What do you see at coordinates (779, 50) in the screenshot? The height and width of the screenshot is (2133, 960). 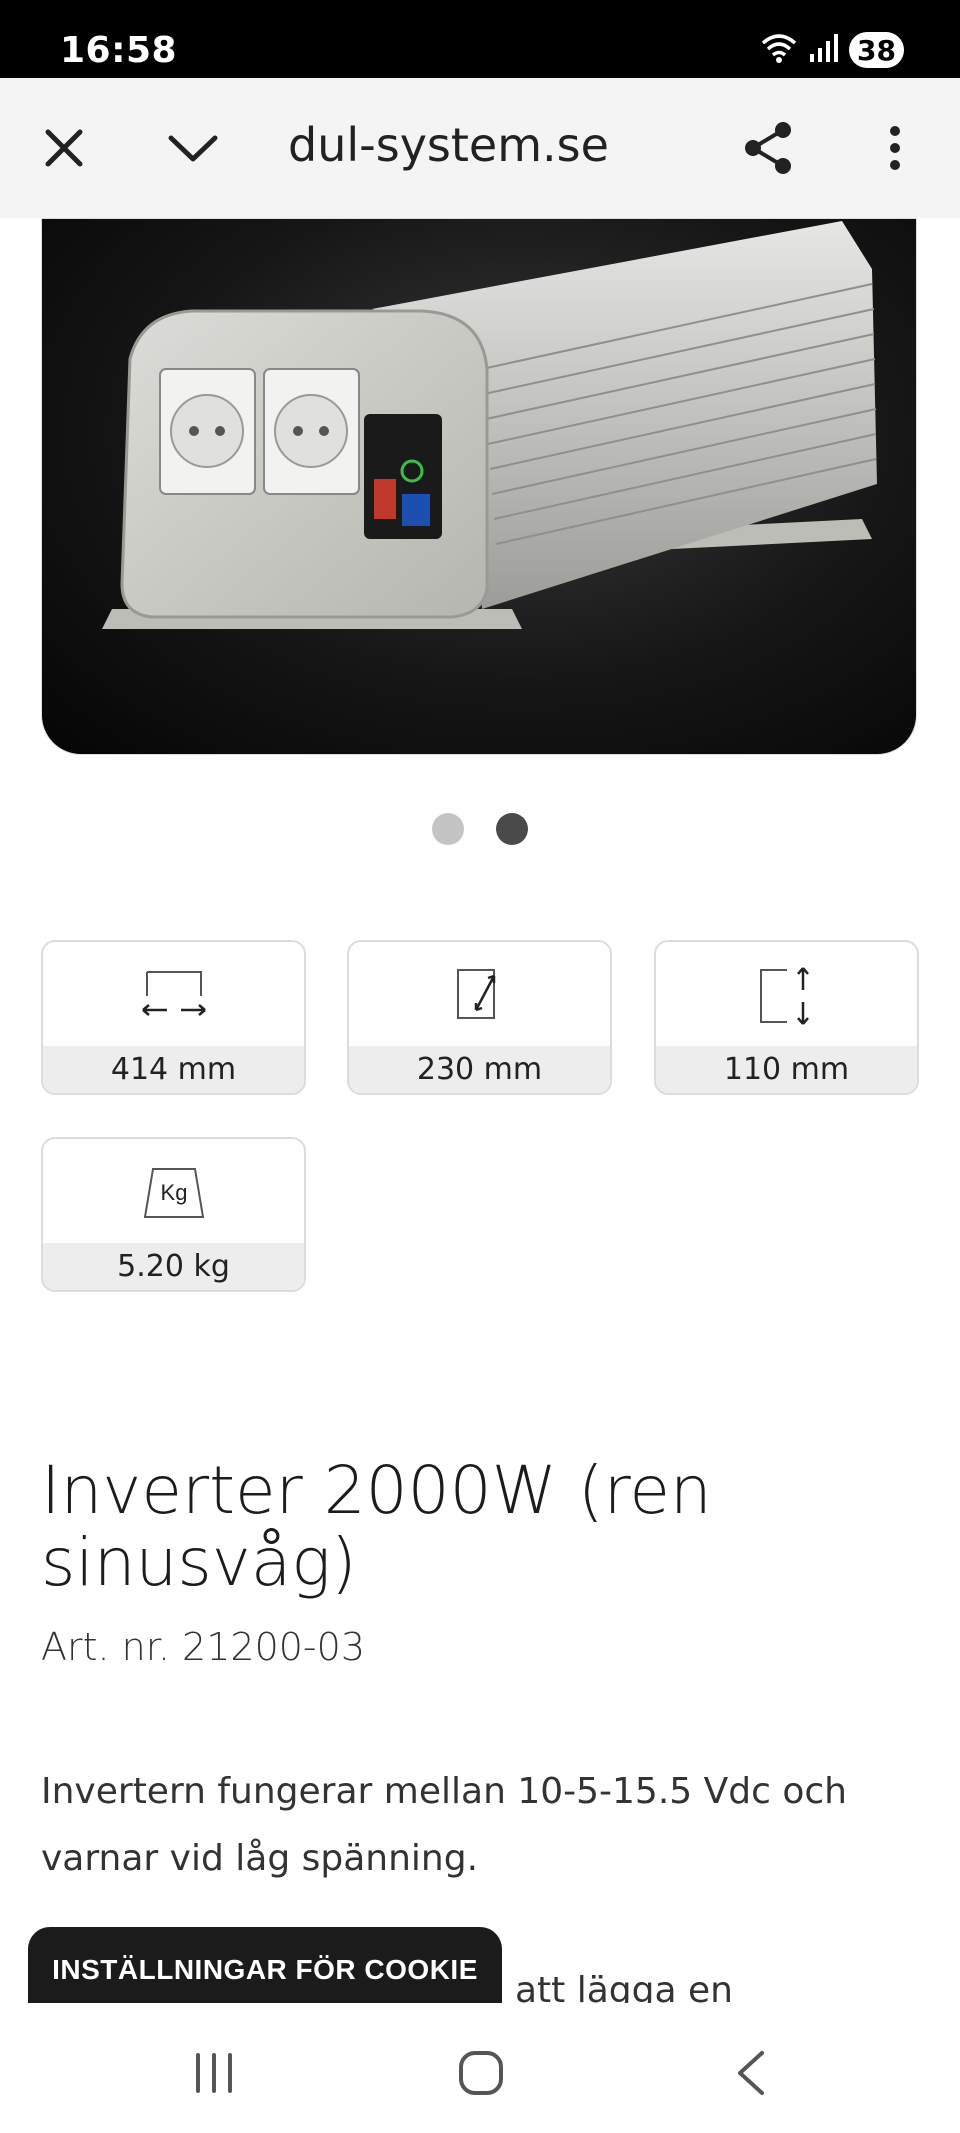 I see `wifi-icon` at bounding box center [779, 50].